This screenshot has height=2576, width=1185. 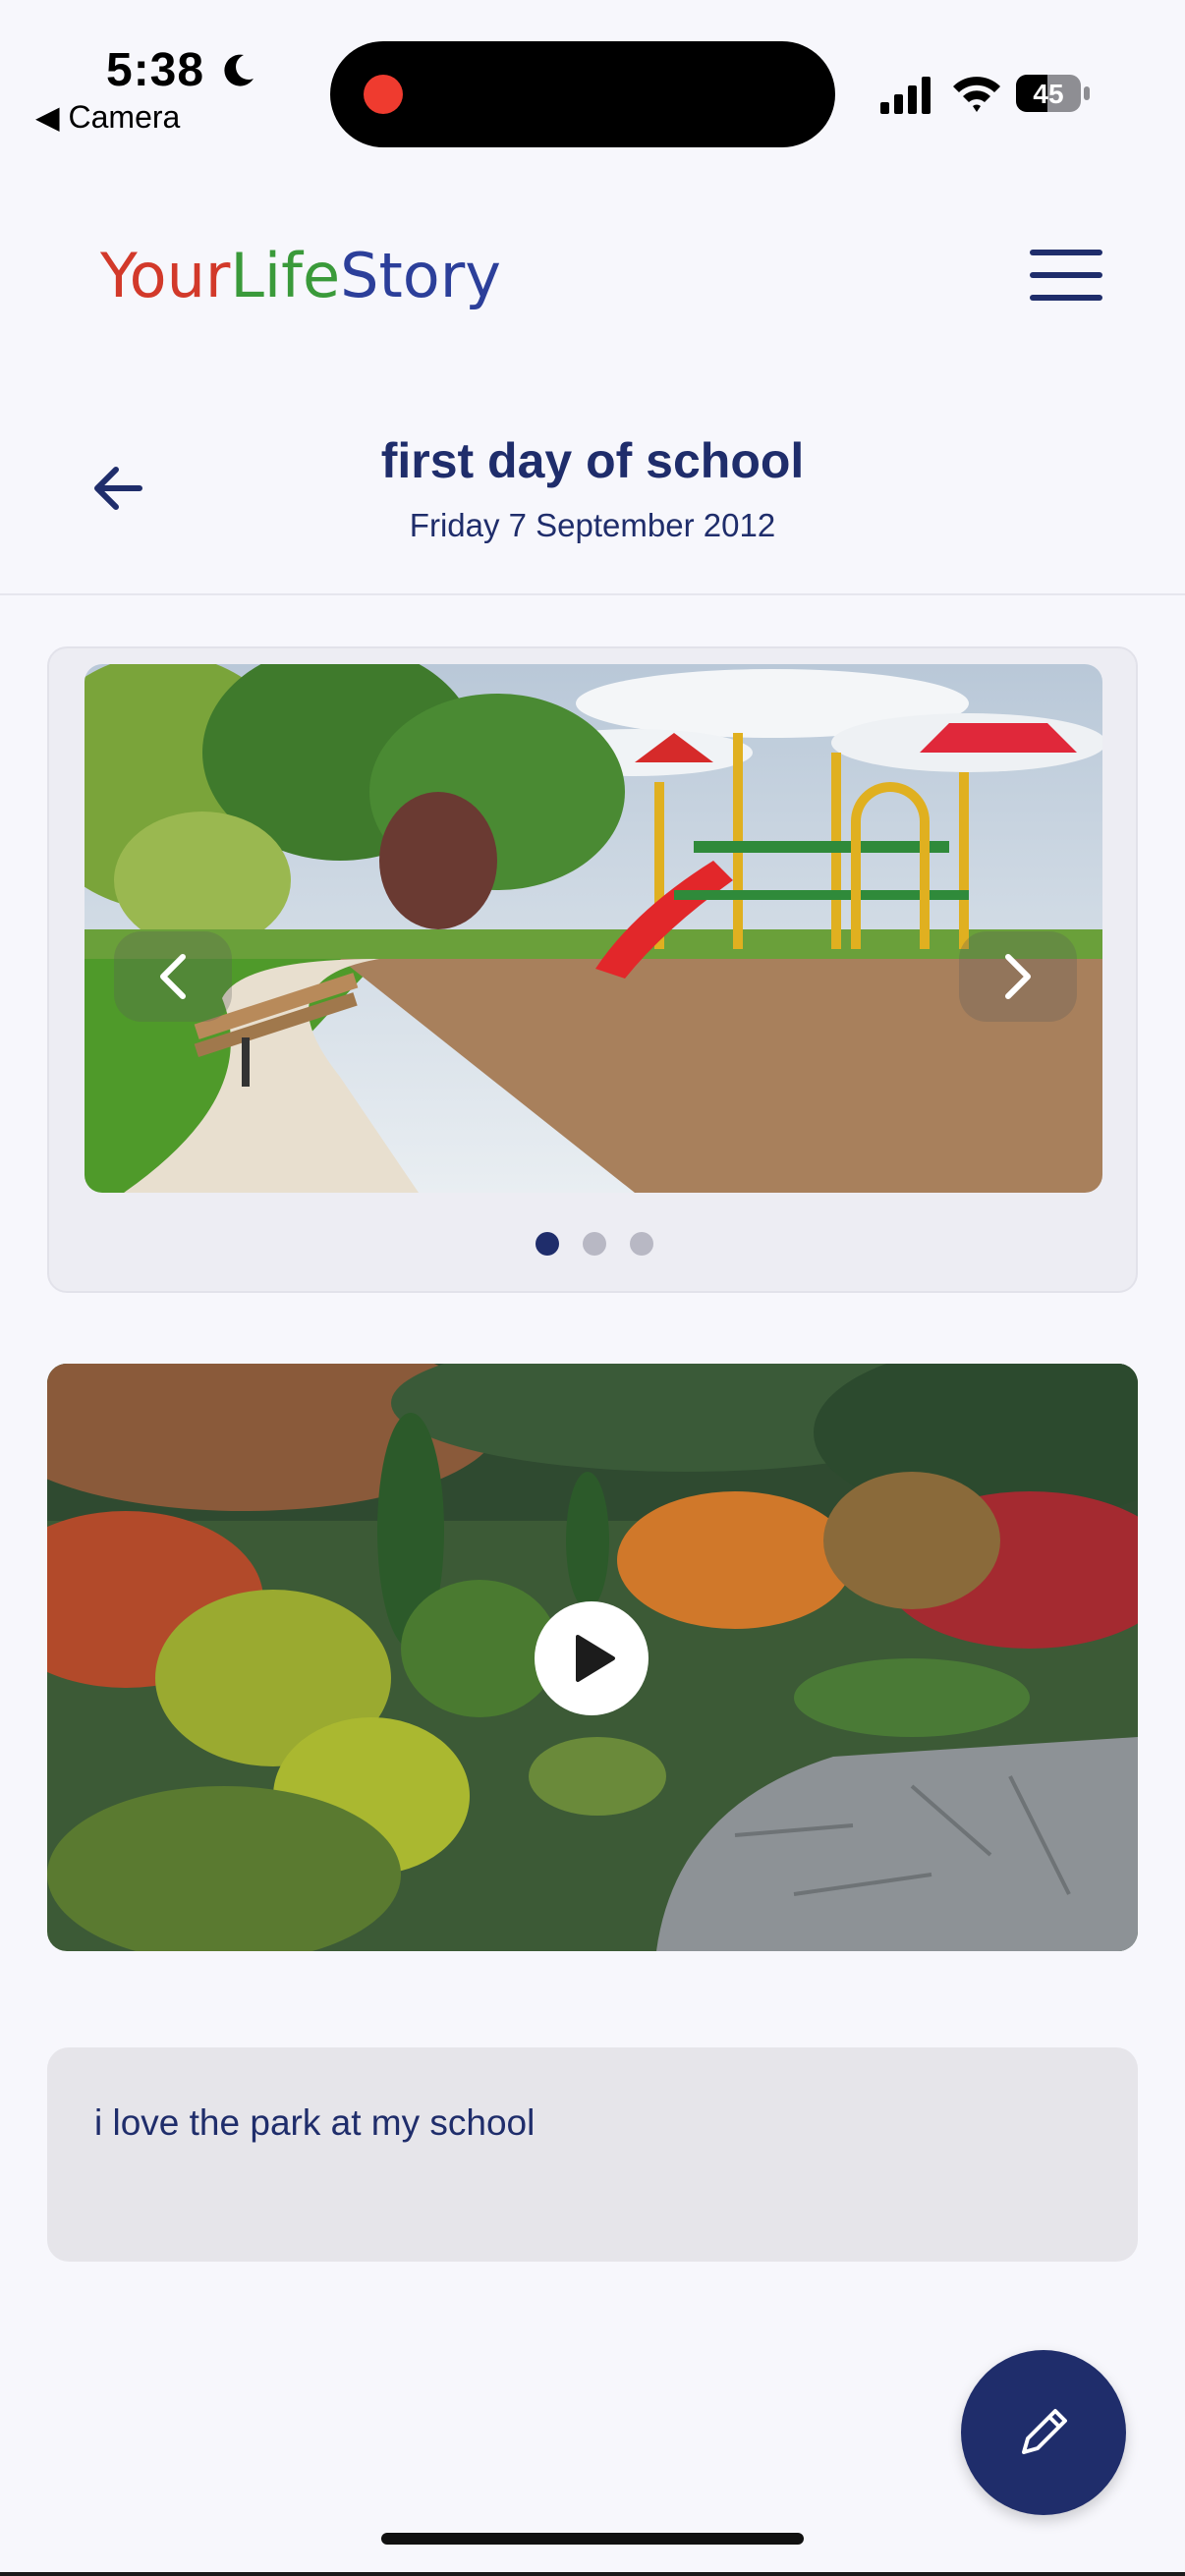 I want to click on caption-text: i love the park at my school, so click(x=315, y=2122).